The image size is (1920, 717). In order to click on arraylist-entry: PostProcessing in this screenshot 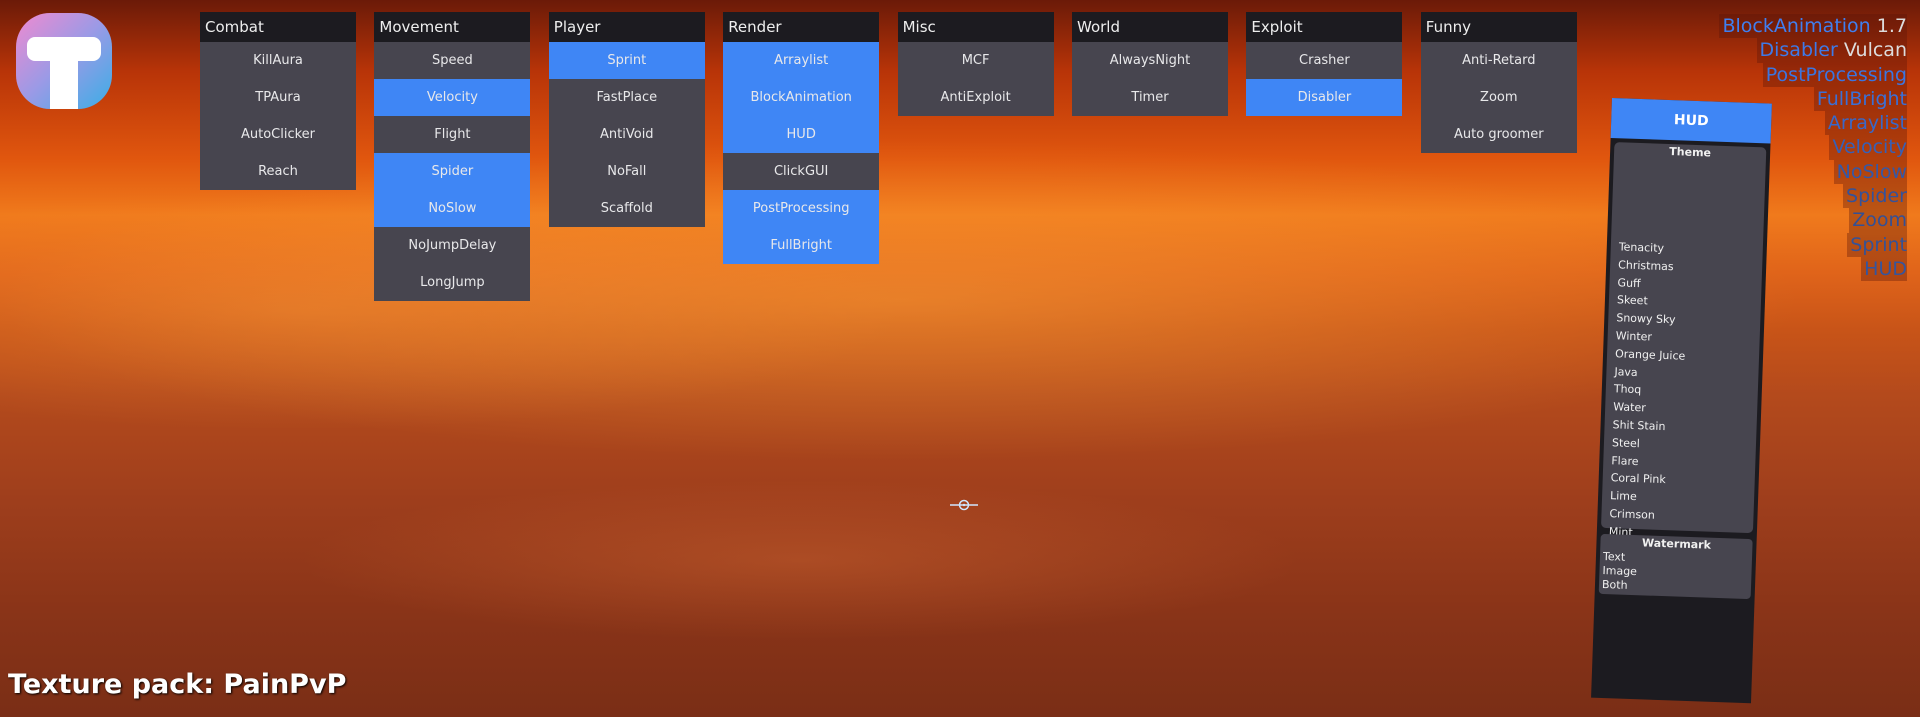, I will do `click(1834, 74)`.